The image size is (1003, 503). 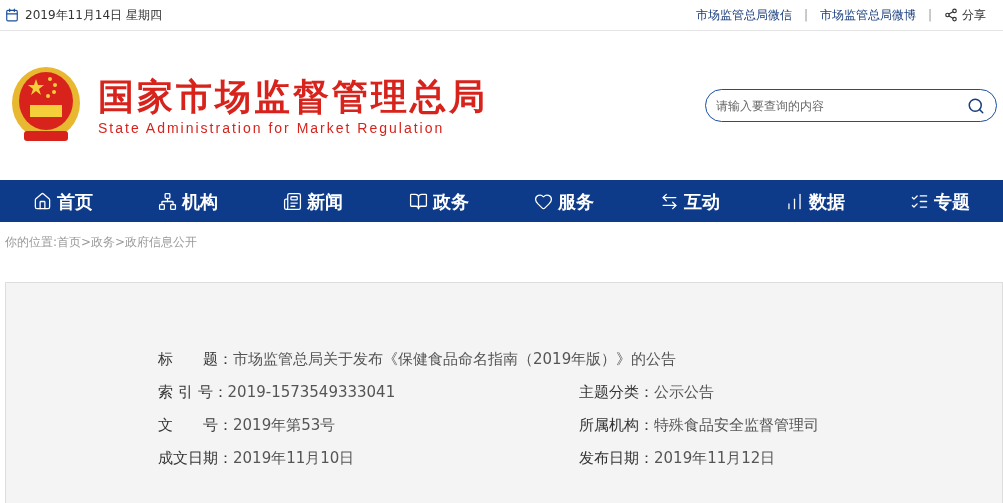 What do you see at coordinates (616, 459) in the screenshot?
I see `field-label: 发布日期：` at bounding box center [616, 459].